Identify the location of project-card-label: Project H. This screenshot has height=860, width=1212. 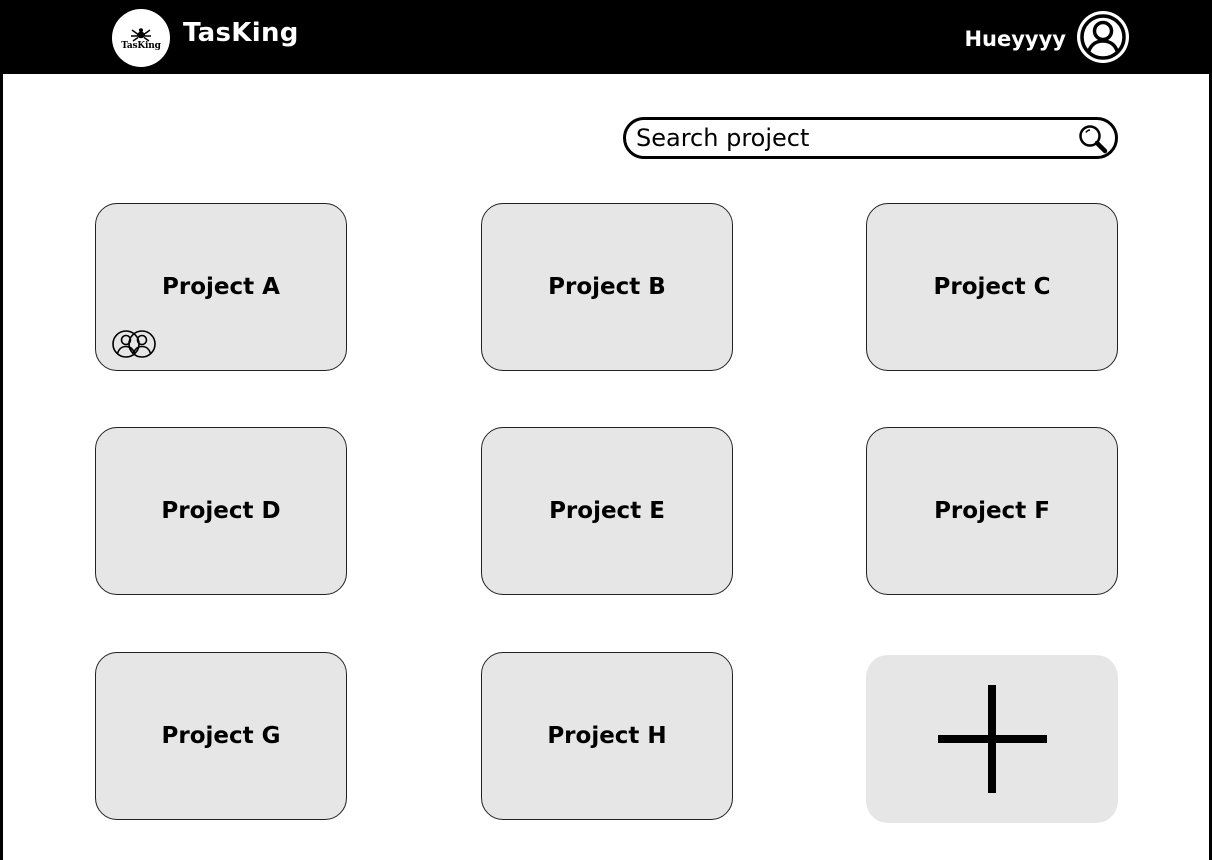
(607, 736).